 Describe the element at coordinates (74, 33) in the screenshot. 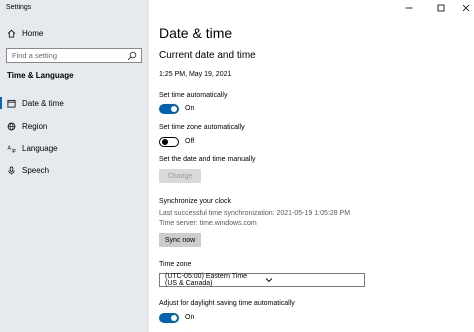

I see `sidebar-item-home: Home` at that location.